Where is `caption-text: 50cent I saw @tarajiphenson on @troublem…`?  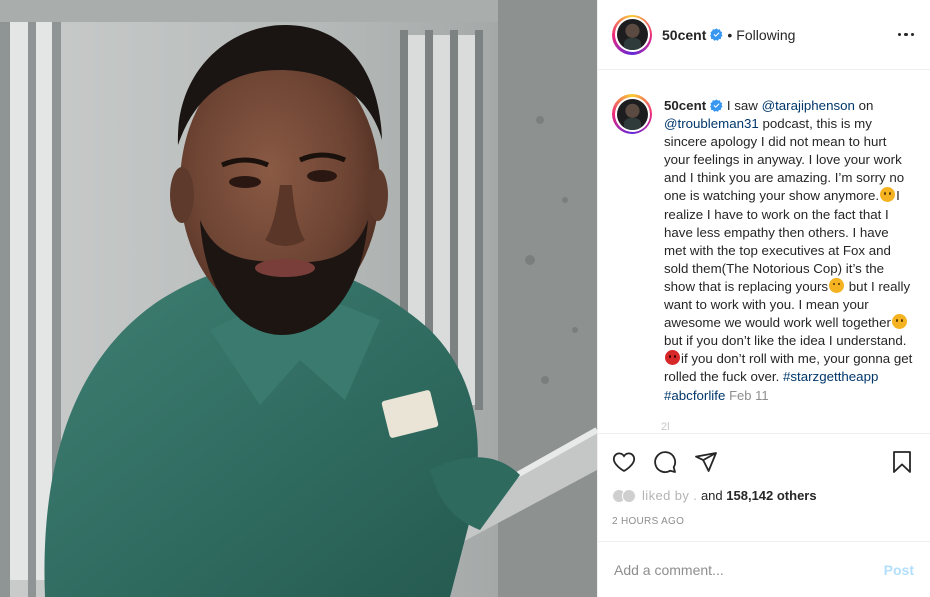
caption-text: 50cent I saw @tarajiphenson on @troublem… is located at coordinates (789, 251).